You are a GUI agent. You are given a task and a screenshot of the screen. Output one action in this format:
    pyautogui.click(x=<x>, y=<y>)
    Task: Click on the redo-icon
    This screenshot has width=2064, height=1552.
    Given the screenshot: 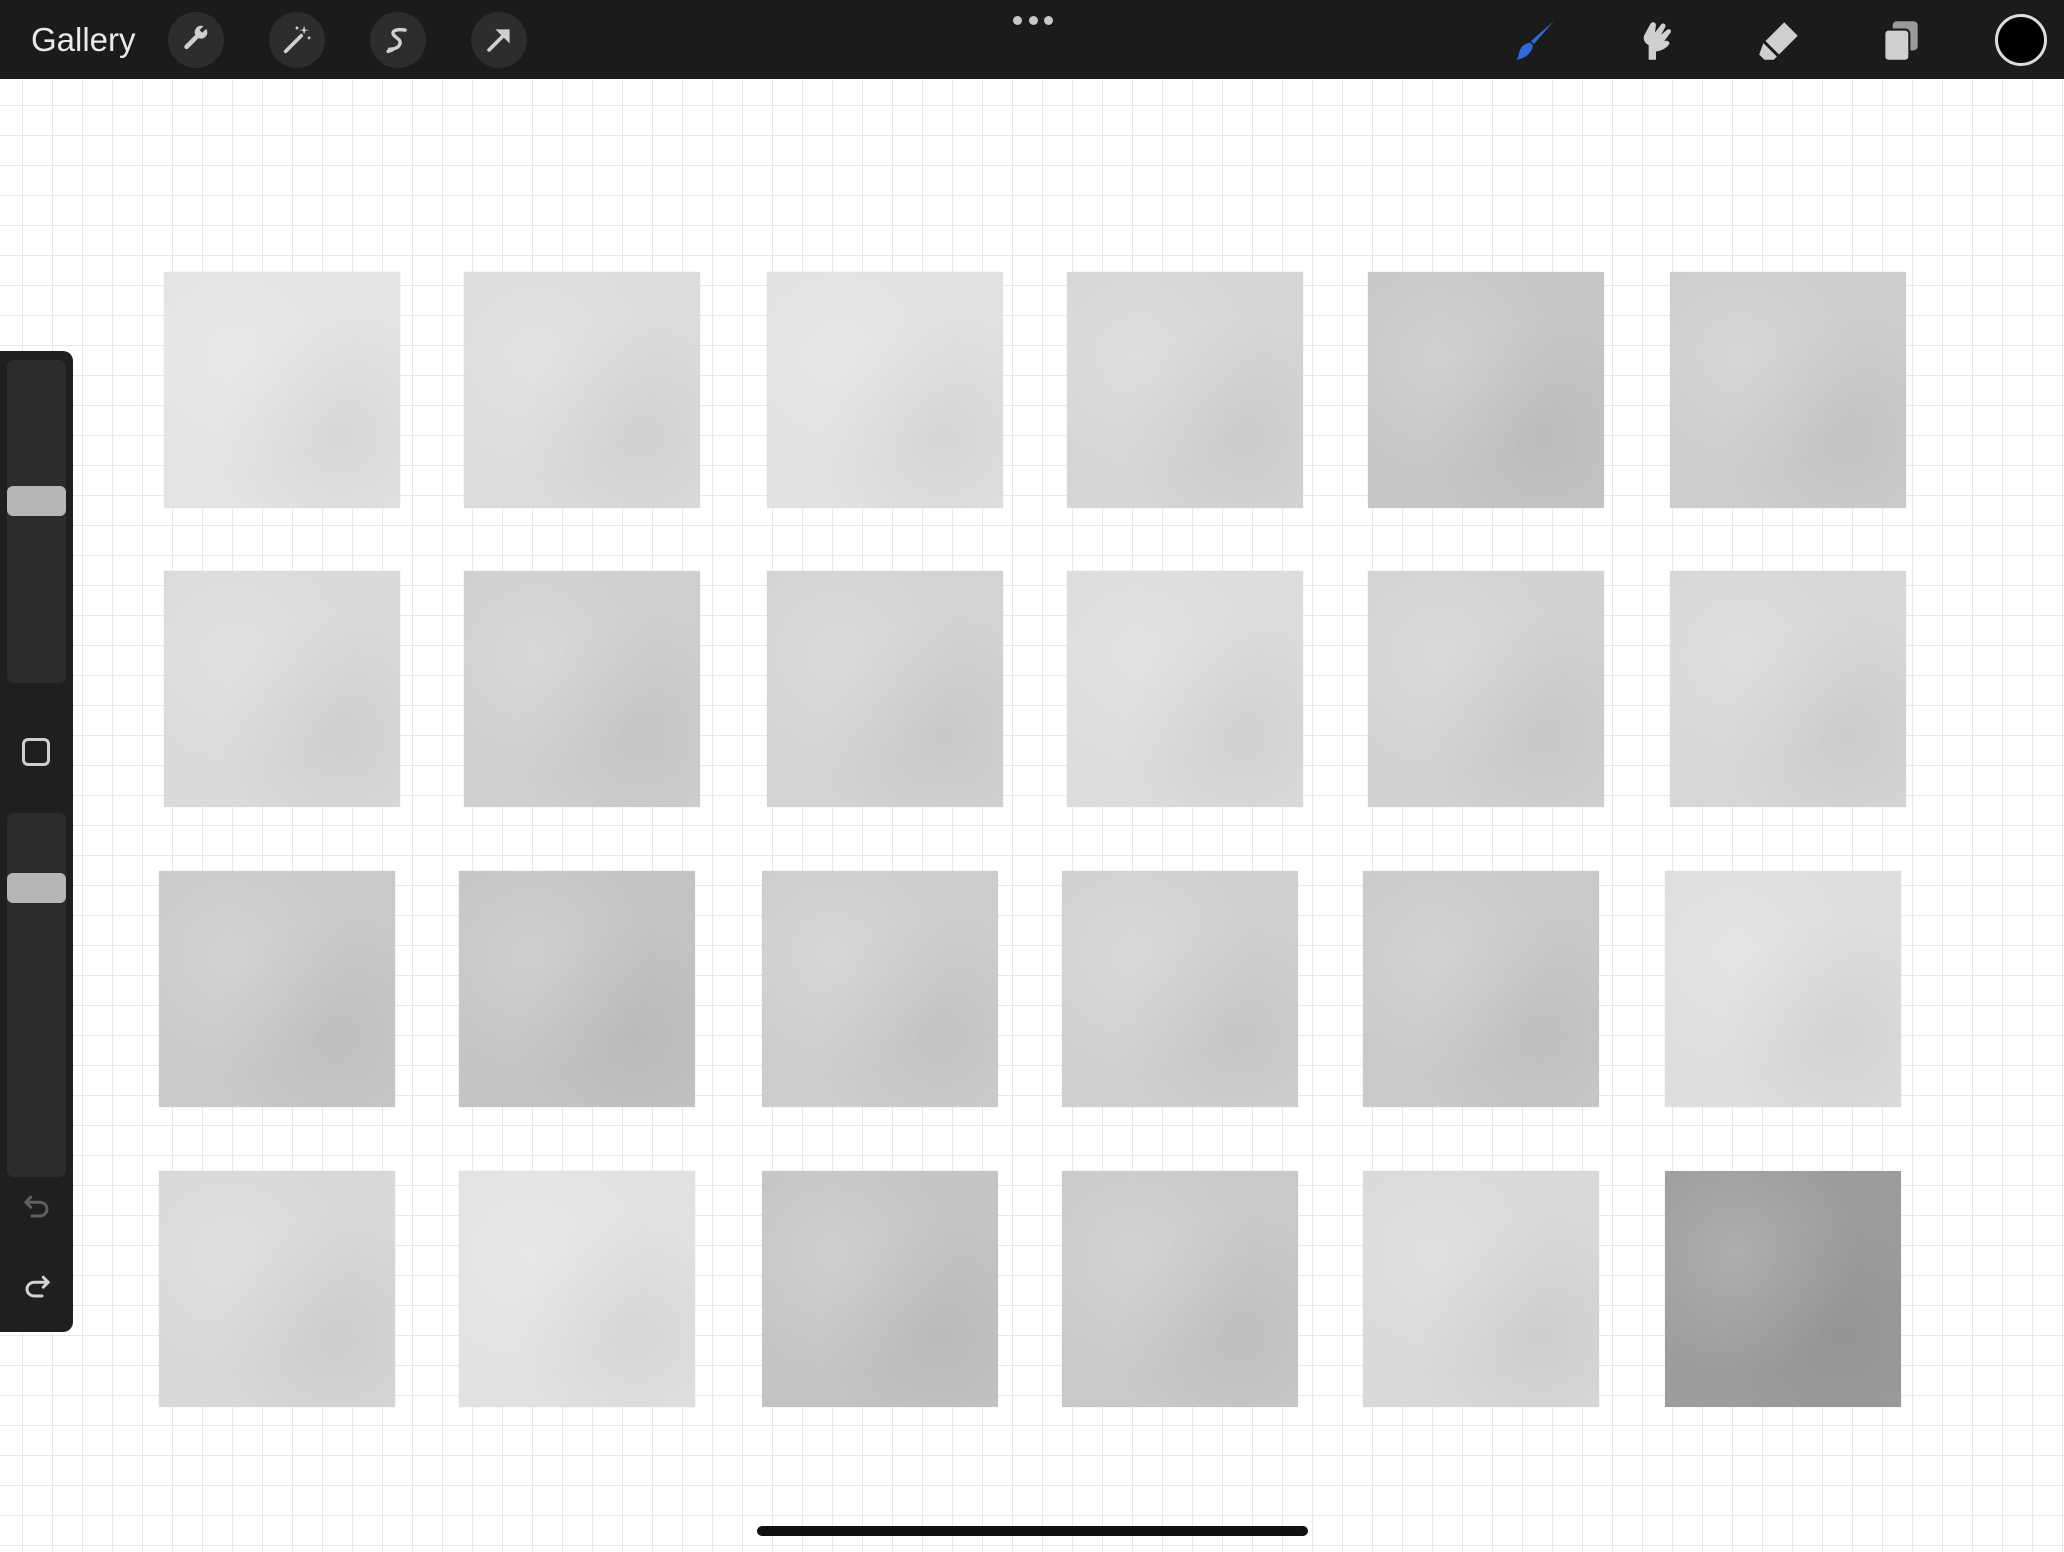 What is the action you would take?
    pyautogui.click(x=37, y=1286)
    